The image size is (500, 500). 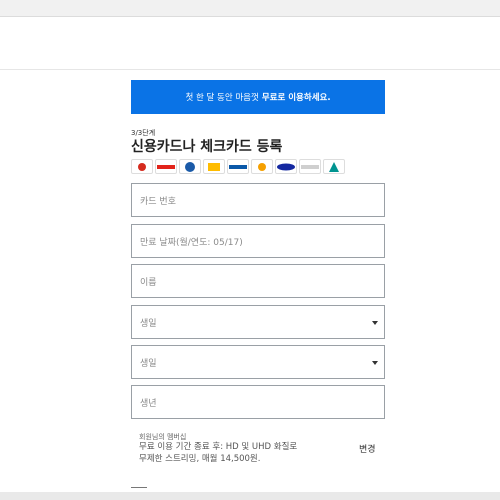 I want to click on banner-bold-text: 무료로 이용하세요., so click(x=296, y=98).